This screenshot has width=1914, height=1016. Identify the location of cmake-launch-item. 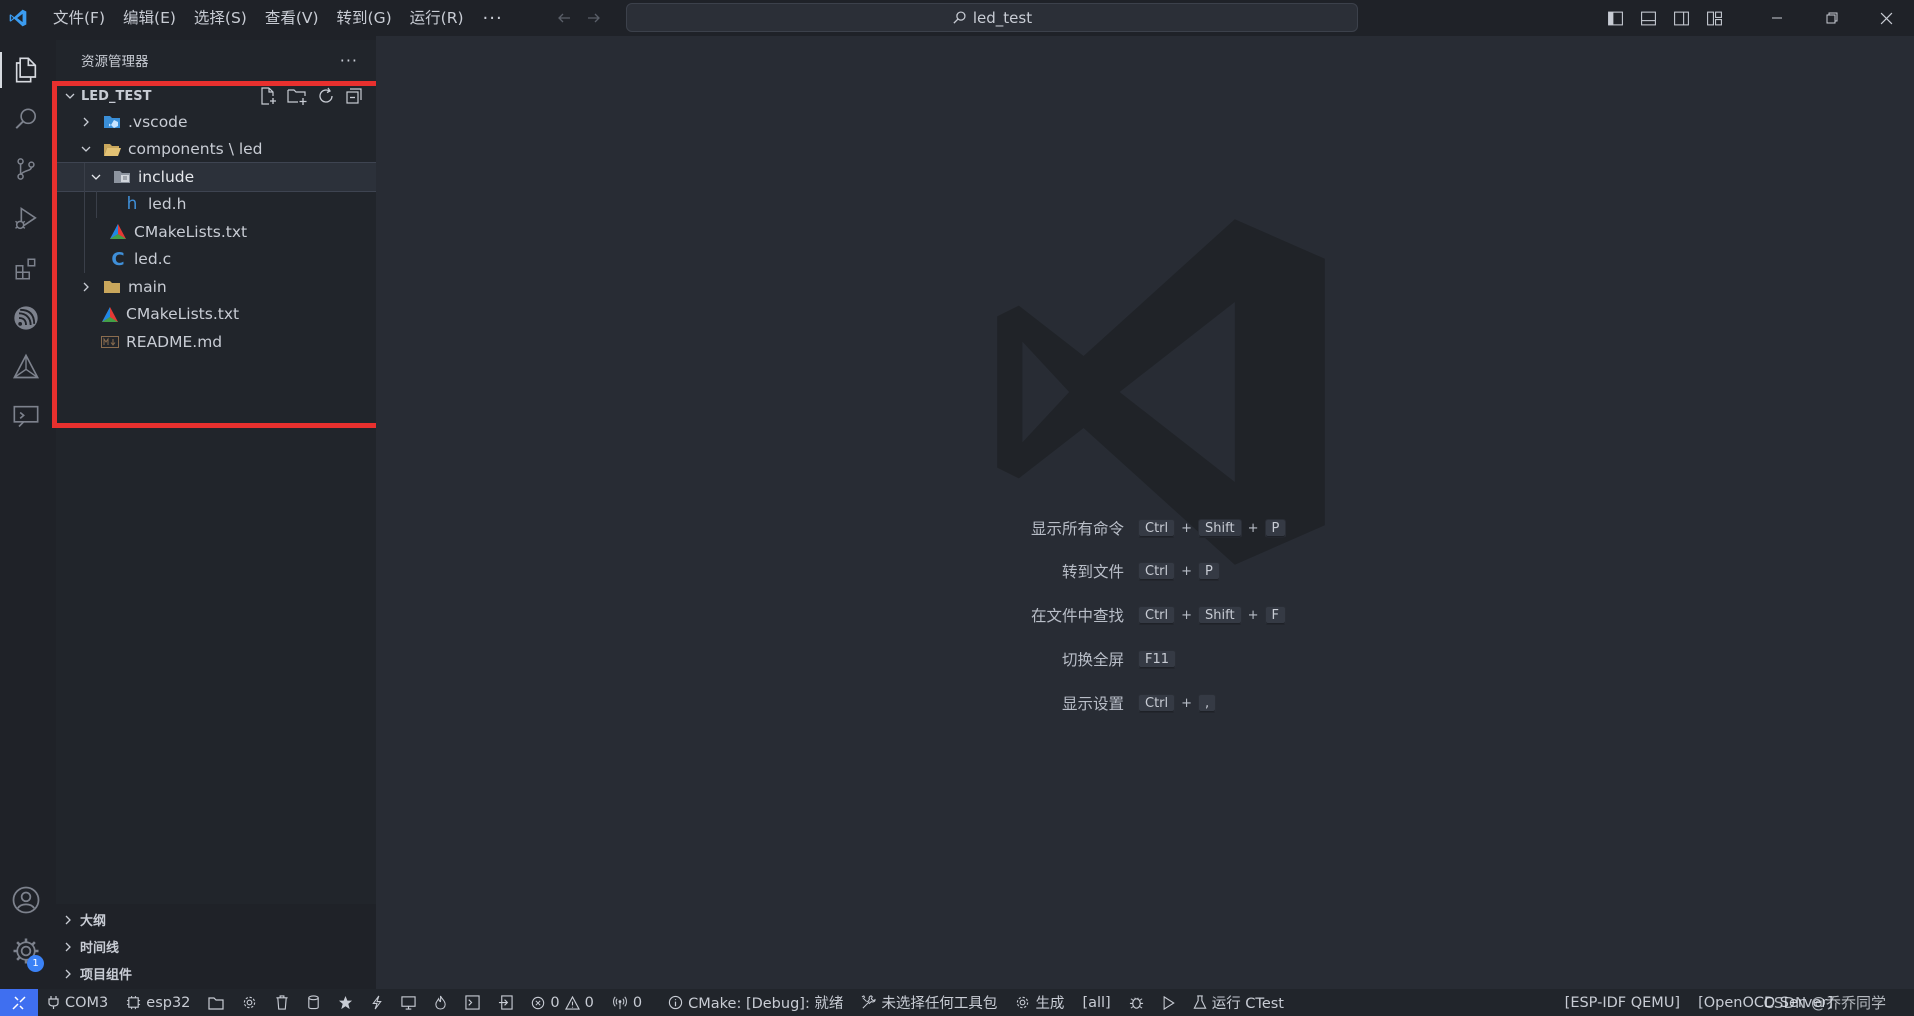
(1168, 1002).